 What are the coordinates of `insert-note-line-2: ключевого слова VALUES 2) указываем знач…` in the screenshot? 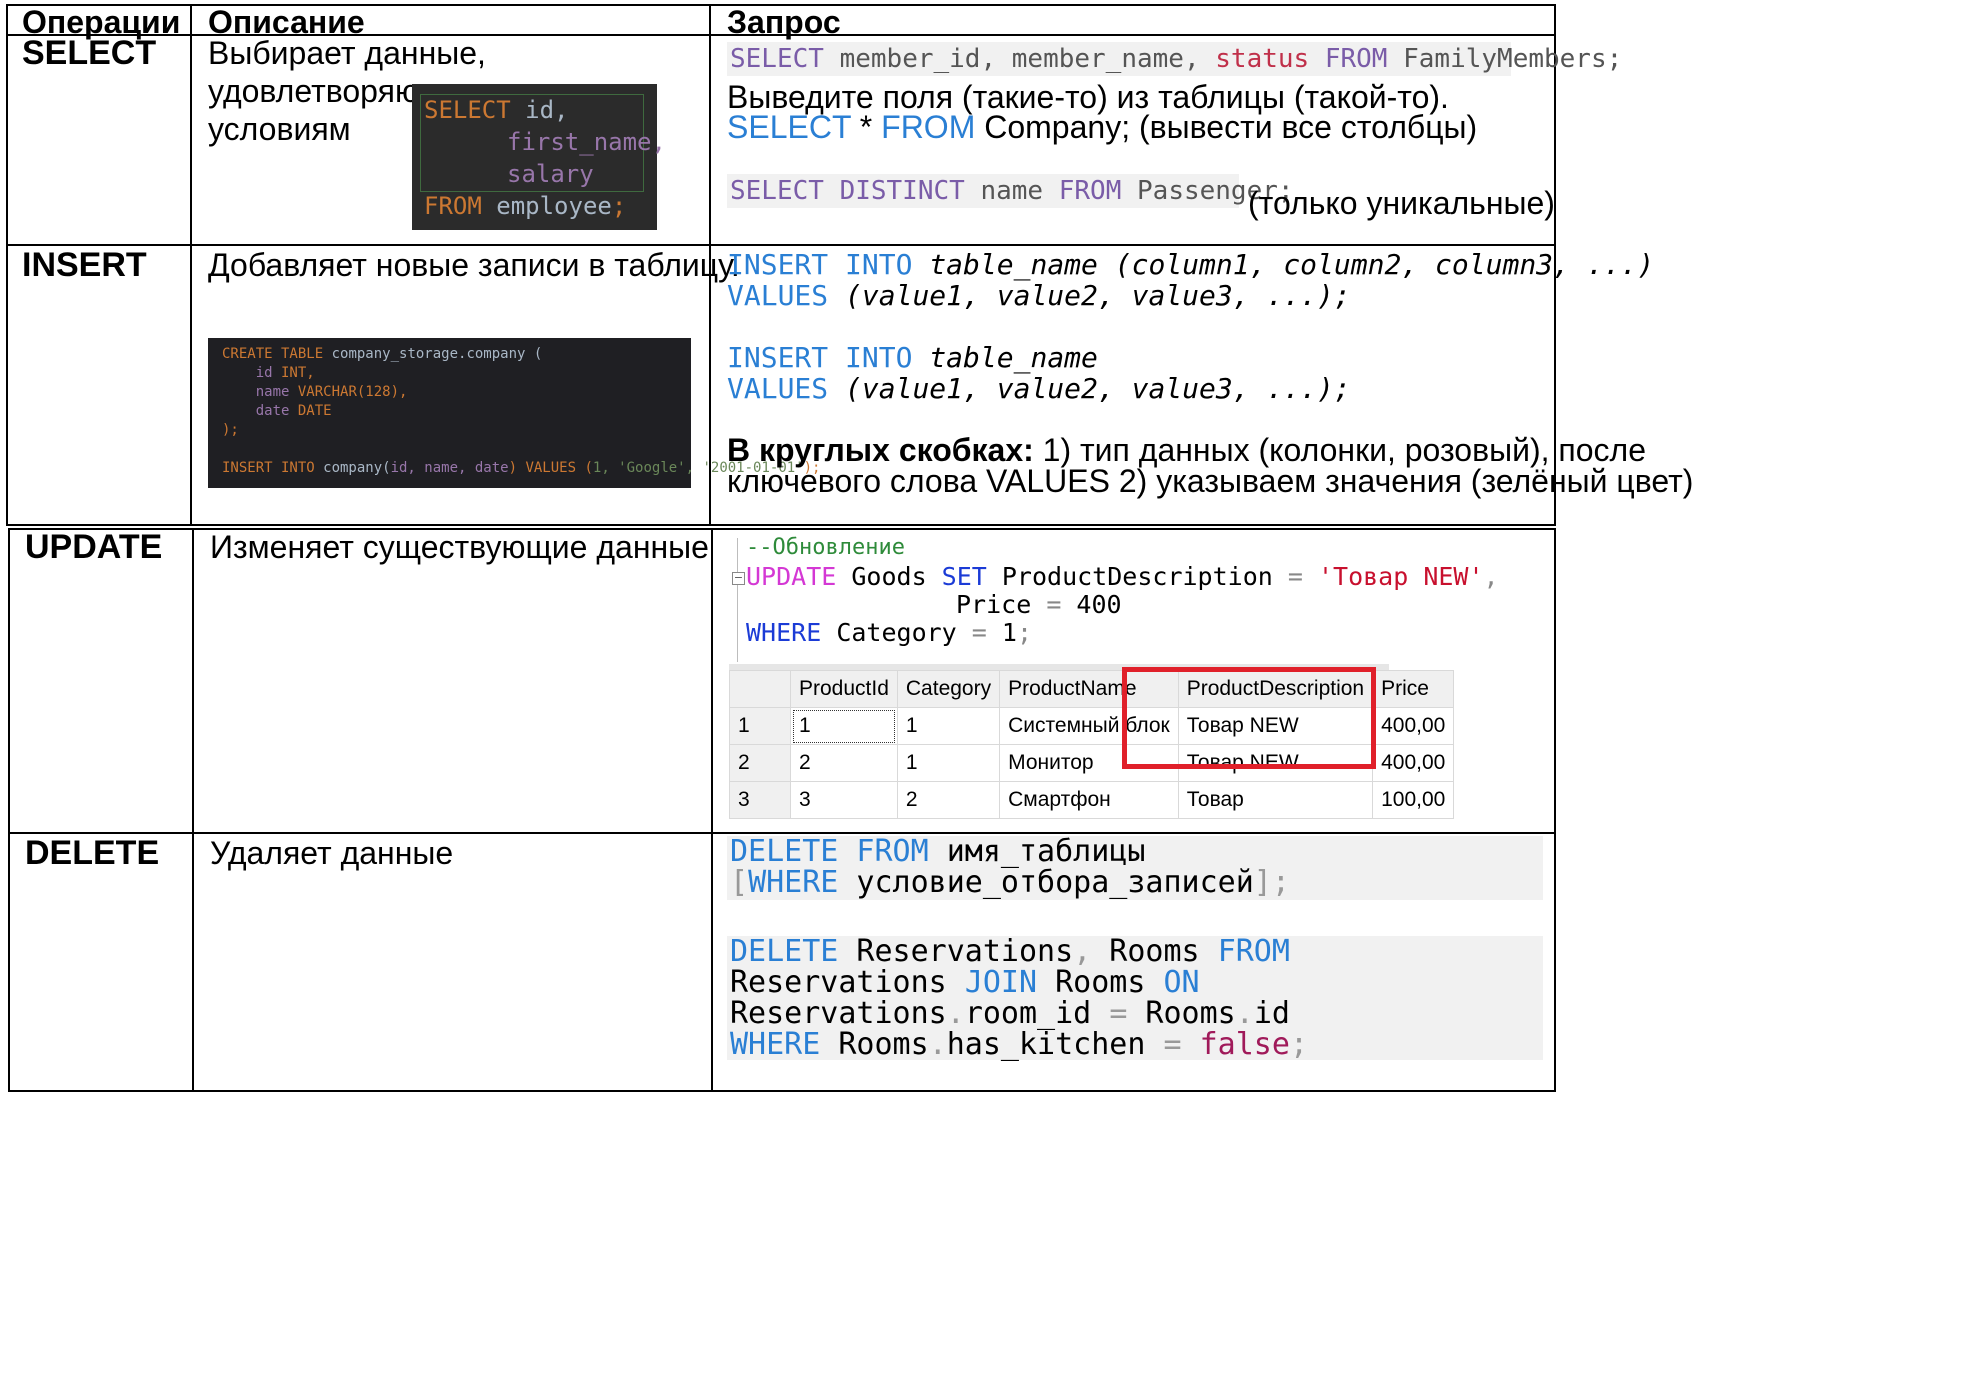 It's located at (1210, 481).